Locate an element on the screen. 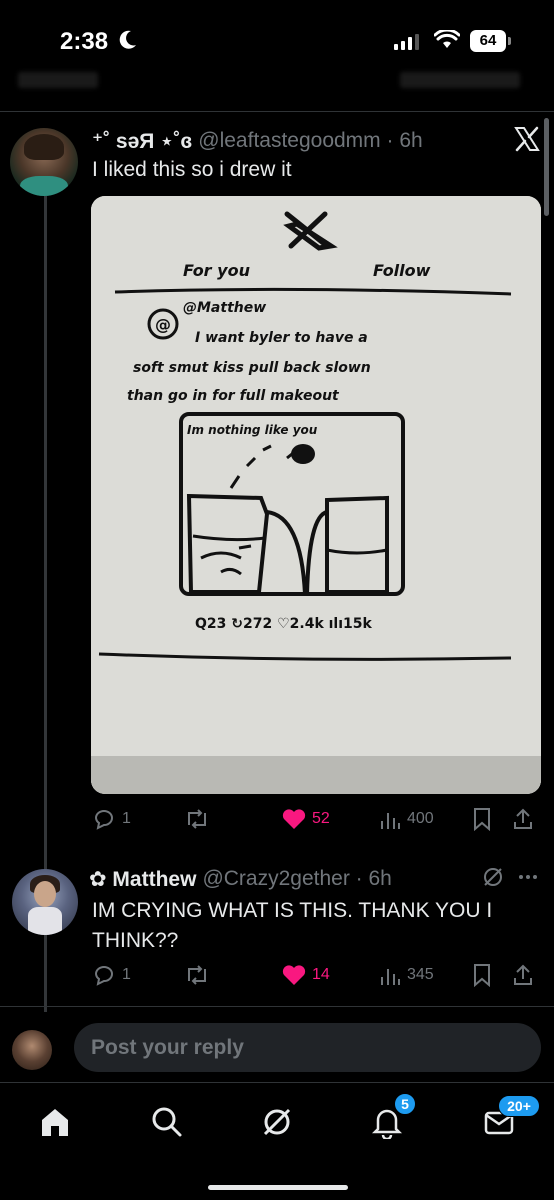 The width and height of the screenshot is (554, 1200). reply-like-count: 14 is located at coordinates (321, 974).